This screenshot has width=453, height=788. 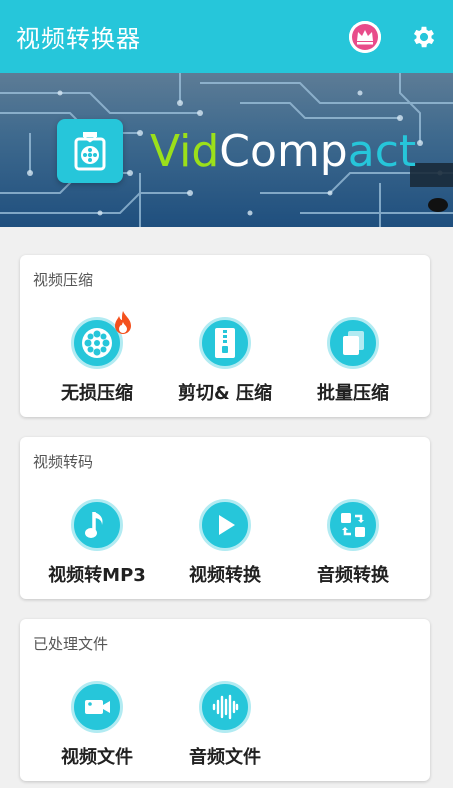 I want to click on waveform-icon, so click(x=225, y=707).